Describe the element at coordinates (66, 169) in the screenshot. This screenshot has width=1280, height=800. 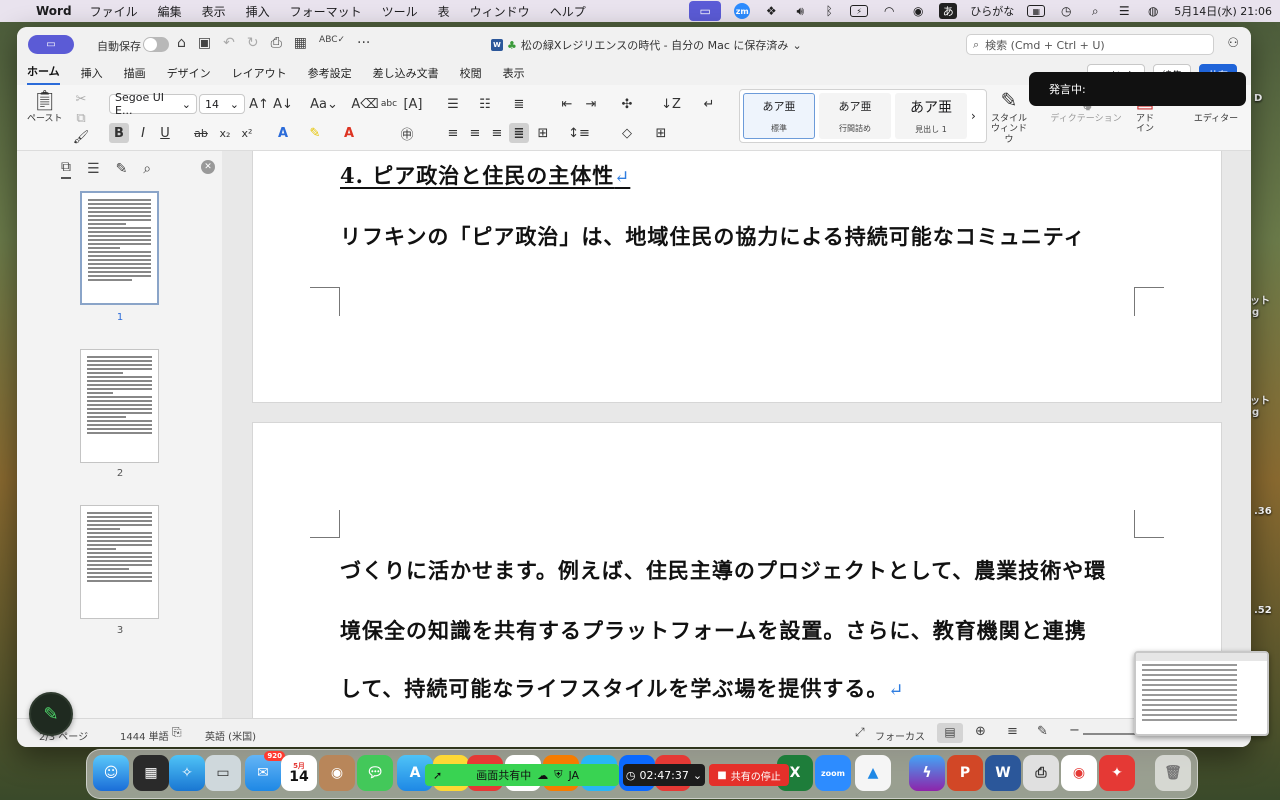
I see `thumbnails-tab-icon: ⧉` at that location.